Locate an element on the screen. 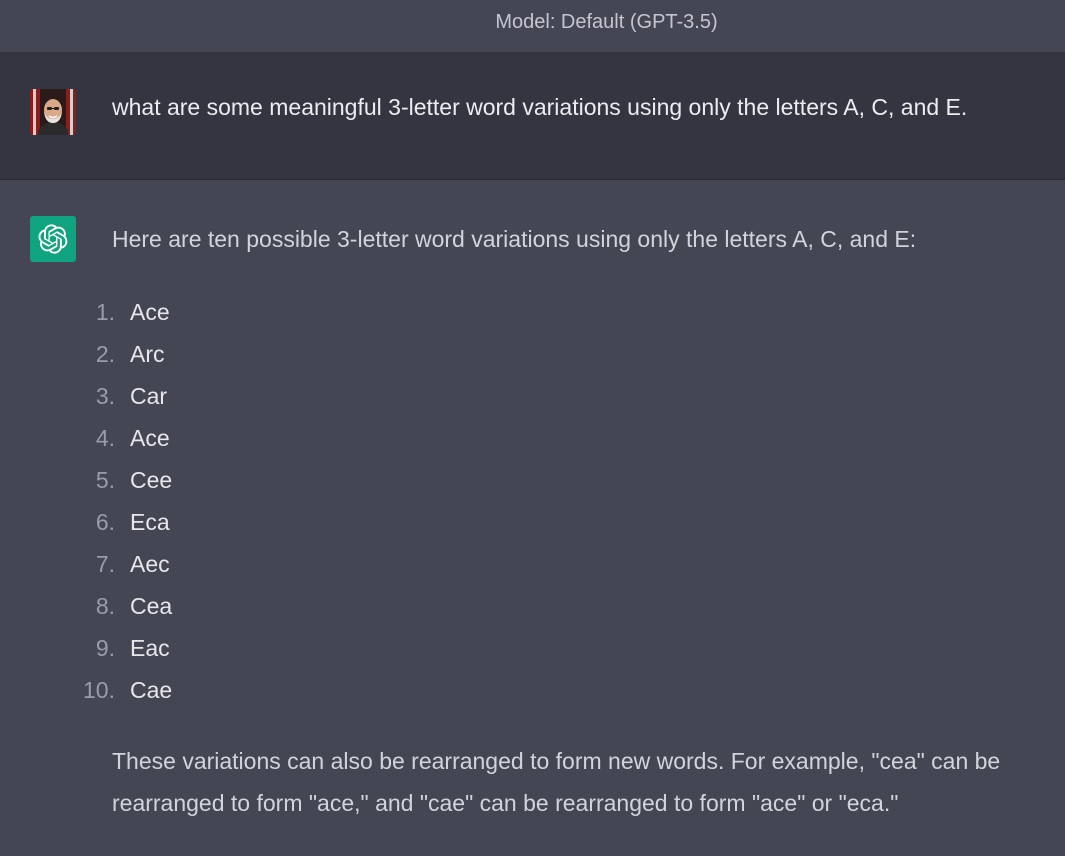 The width and height of the screenshot is (1065, 856). list-item-word: Aec is located at coordinates (150, 564).